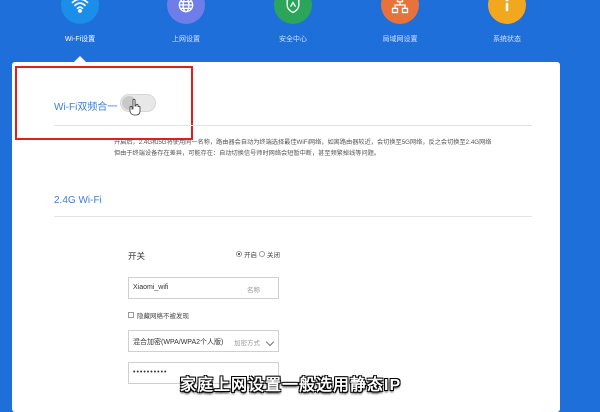 This screenshot has height=412, width=600. Describe the element at coordinates (203, 288) in the screenshot. I see `ssid-input: Xiaomi_wifi 名称` at that location.